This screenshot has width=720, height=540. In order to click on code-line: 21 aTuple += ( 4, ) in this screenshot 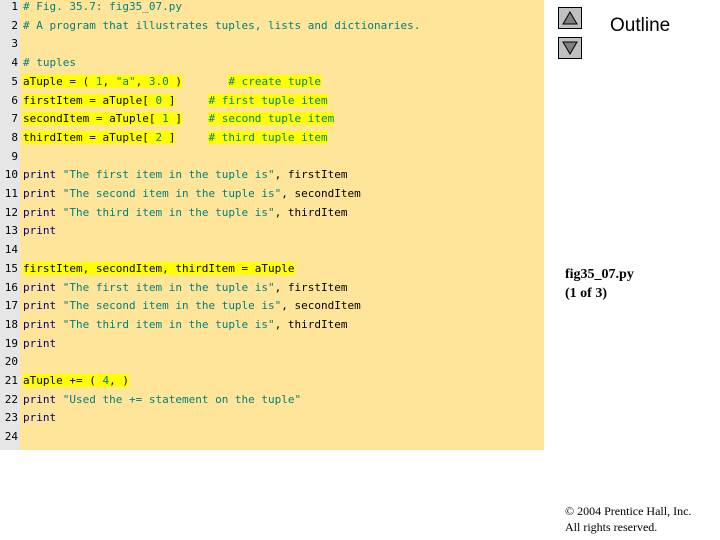, I will do `click(272, 381)`.